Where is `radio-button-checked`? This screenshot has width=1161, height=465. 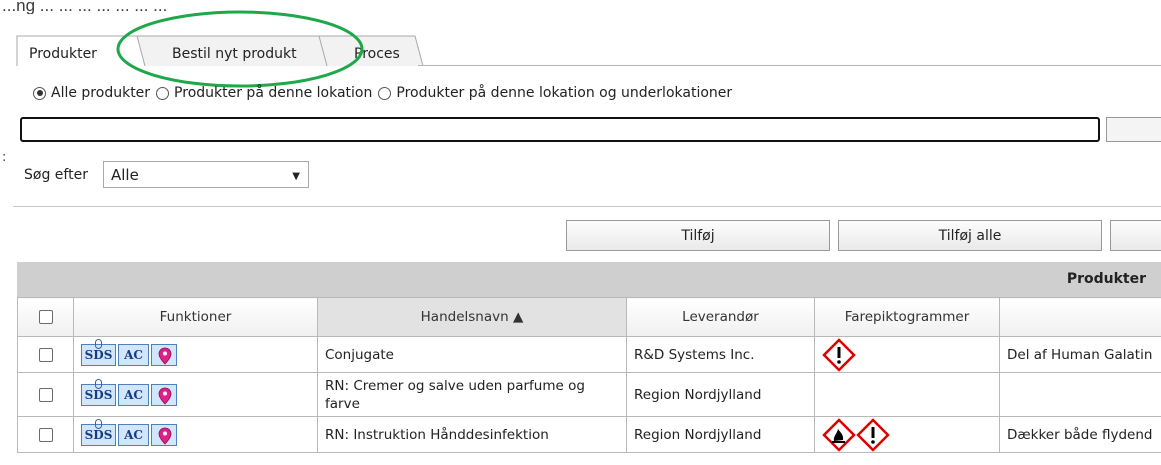
radio-button-checked is located at coordinates (39, 93).